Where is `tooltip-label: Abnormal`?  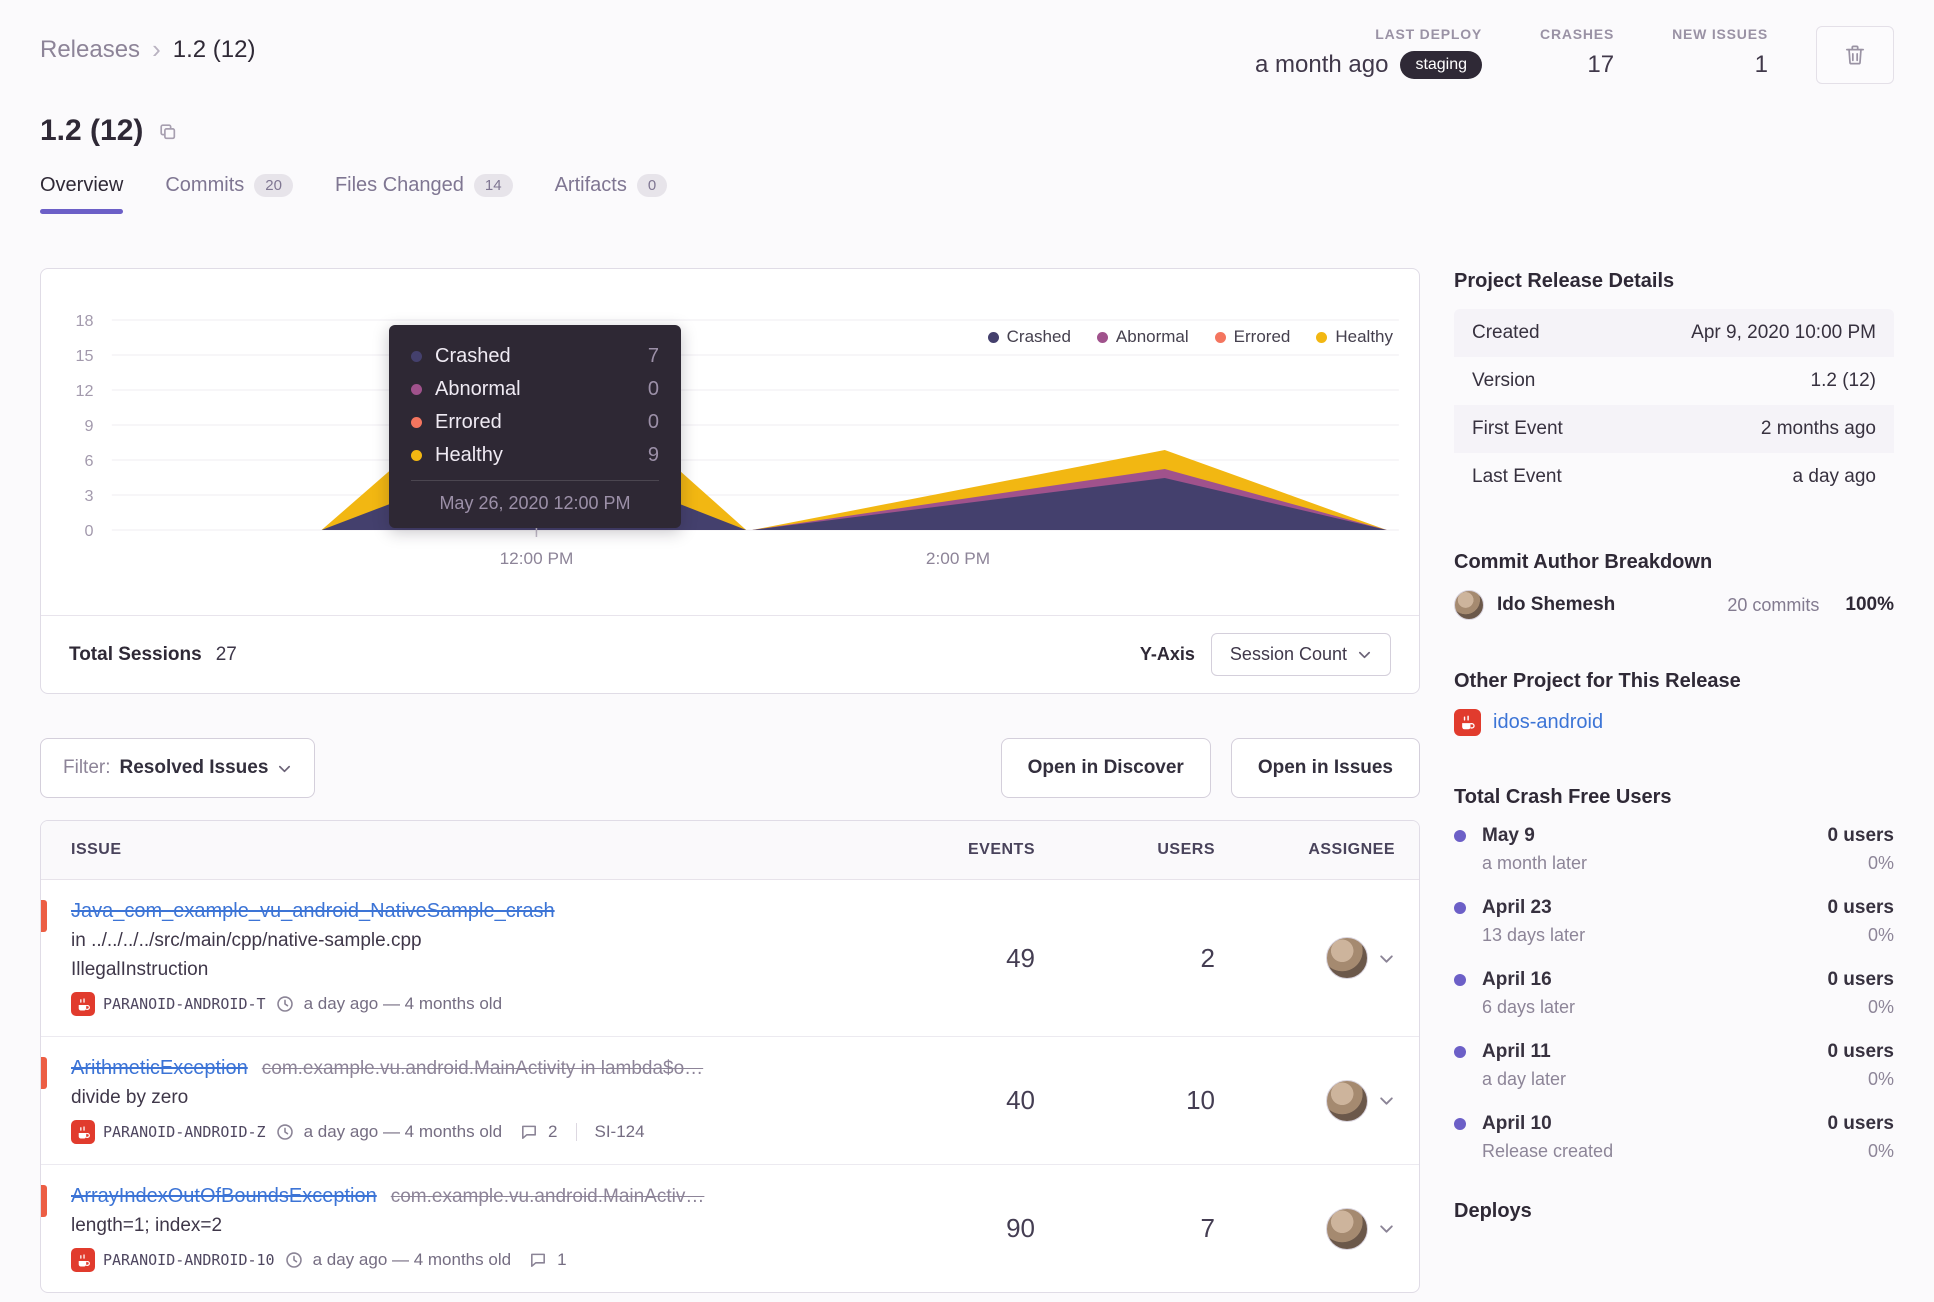
tooltip-label: Abnormal is located at coordinates (478, 389).